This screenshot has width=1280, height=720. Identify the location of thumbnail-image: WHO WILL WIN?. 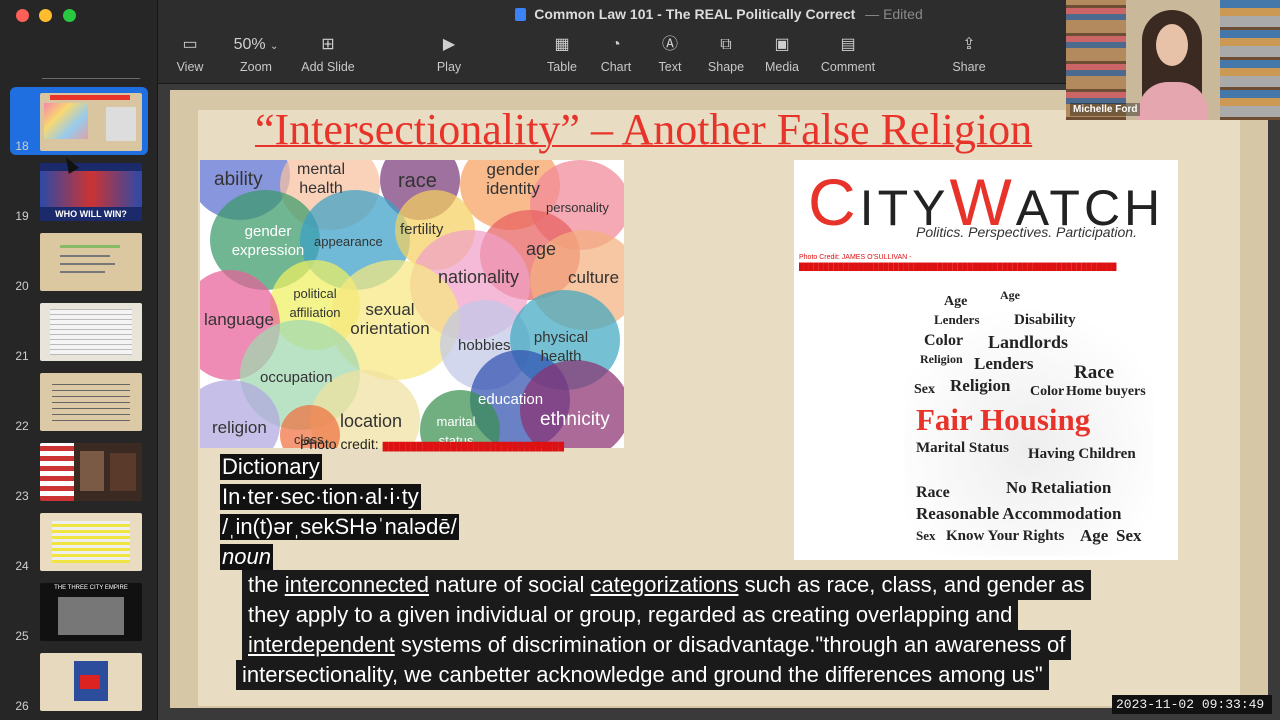
(91, 192).